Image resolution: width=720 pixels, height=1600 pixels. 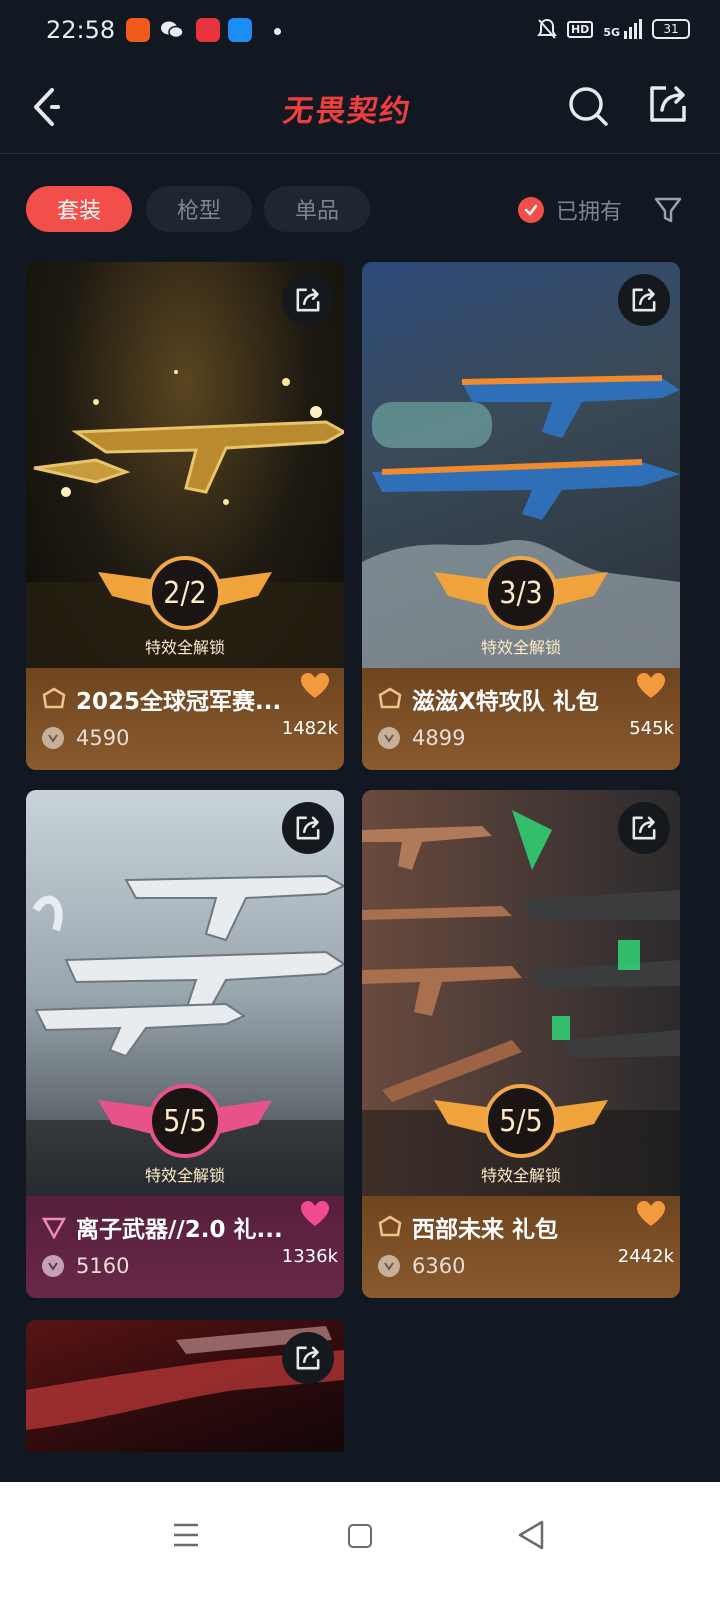 I want to click on unlock-badge: 3/3 特效全解锁, so click(x=521, y=610).